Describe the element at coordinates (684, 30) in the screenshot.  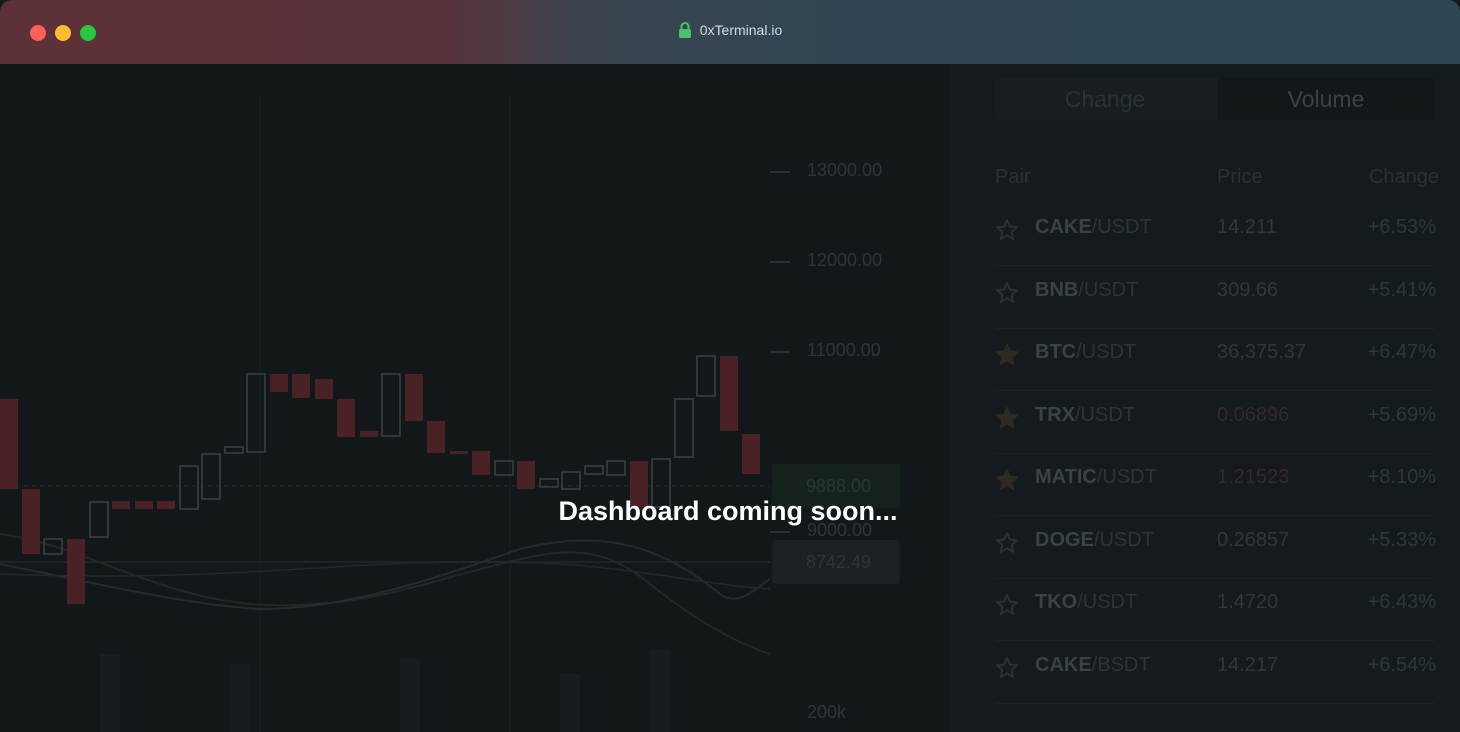
I see `lock-icon` at that location.